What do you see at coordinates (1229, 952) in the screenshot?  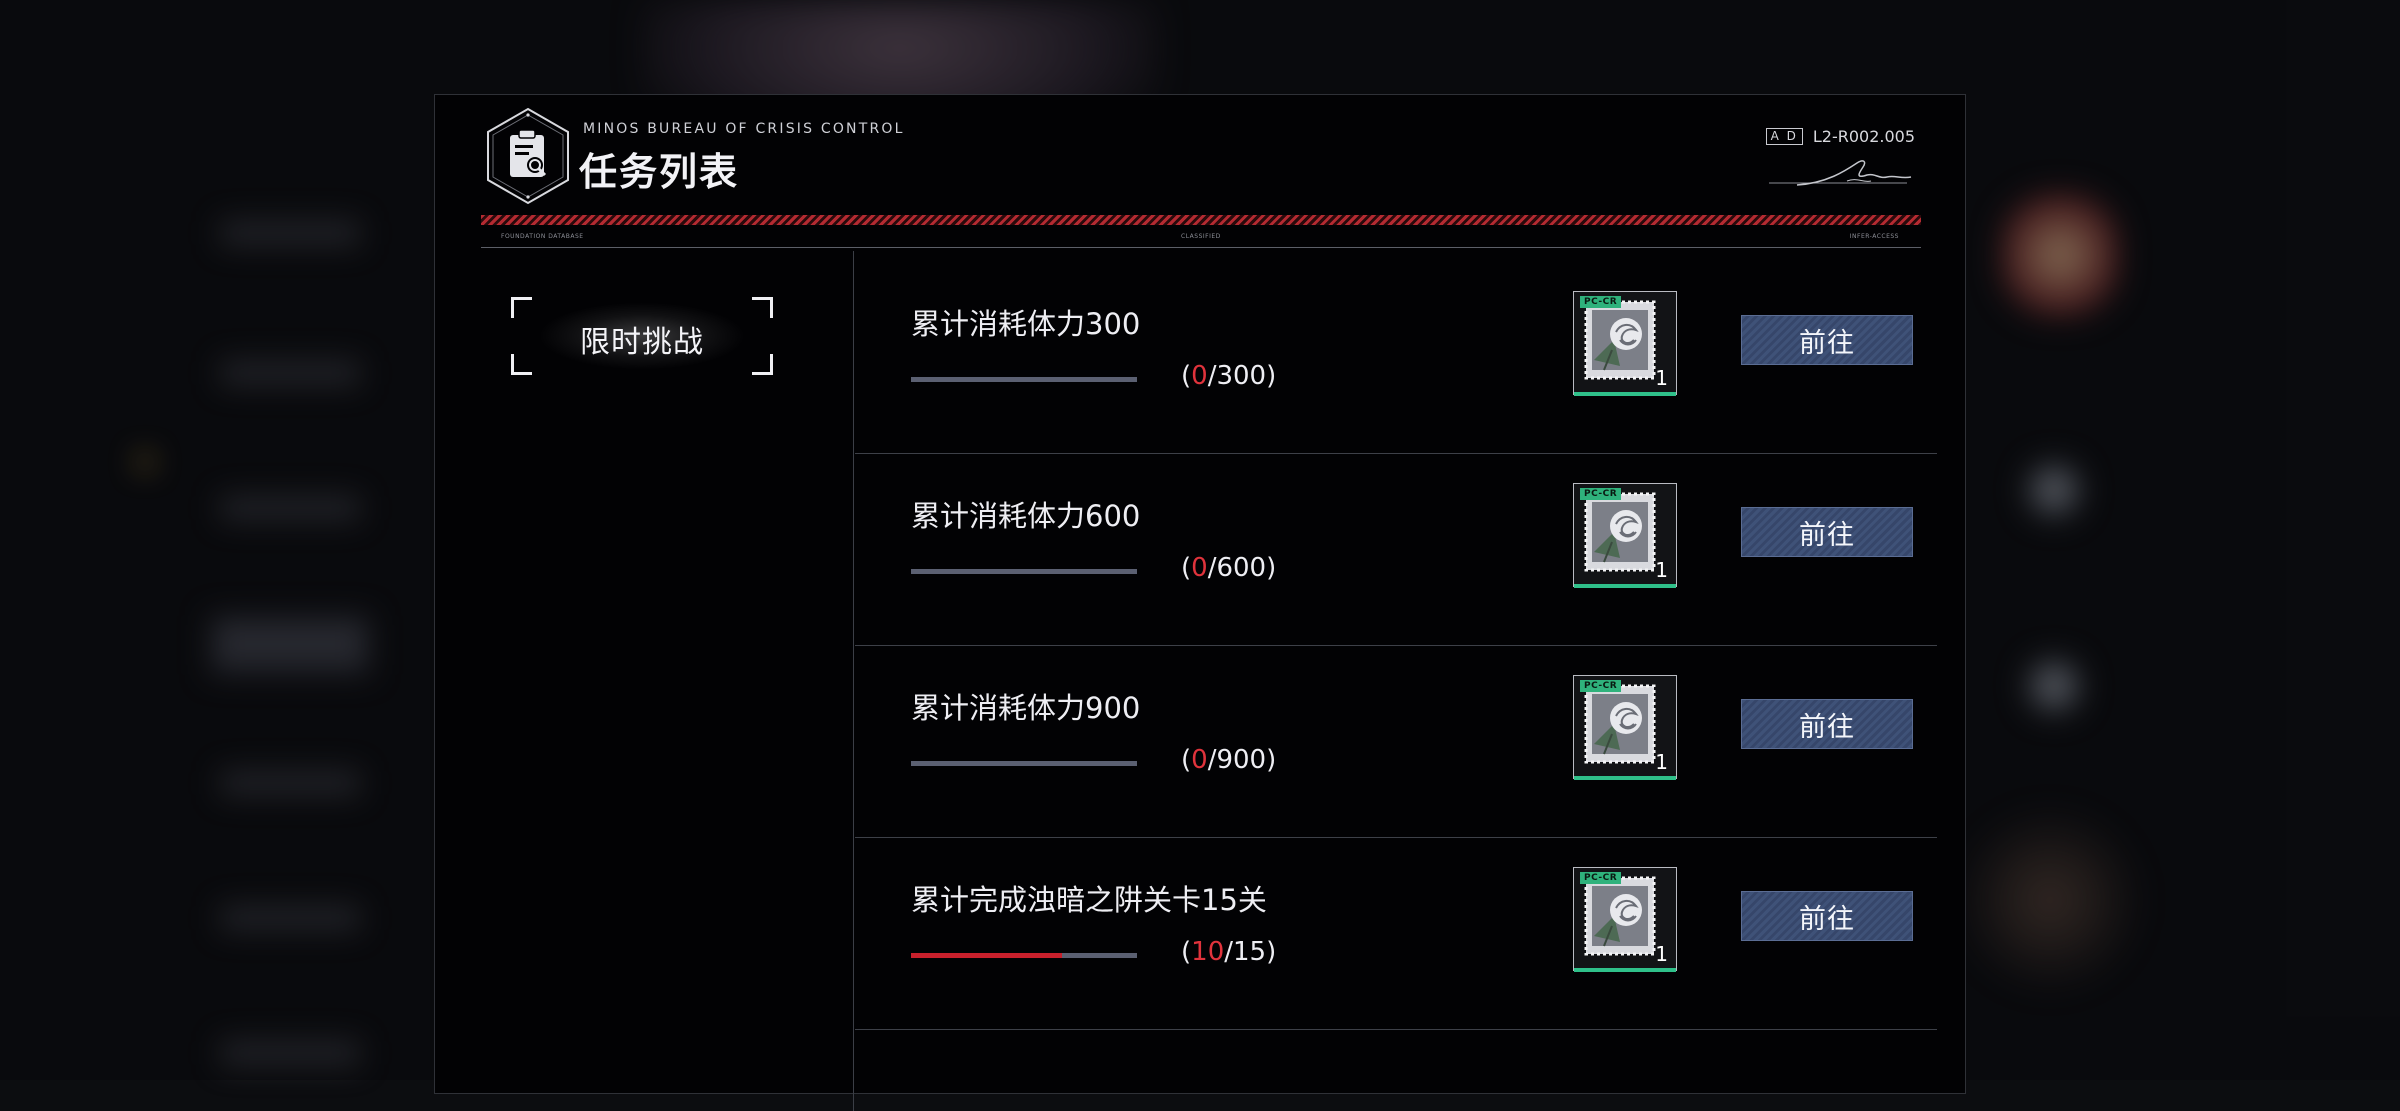 I see `progress-count: (10/15)` at bounding box center [1229, 952].